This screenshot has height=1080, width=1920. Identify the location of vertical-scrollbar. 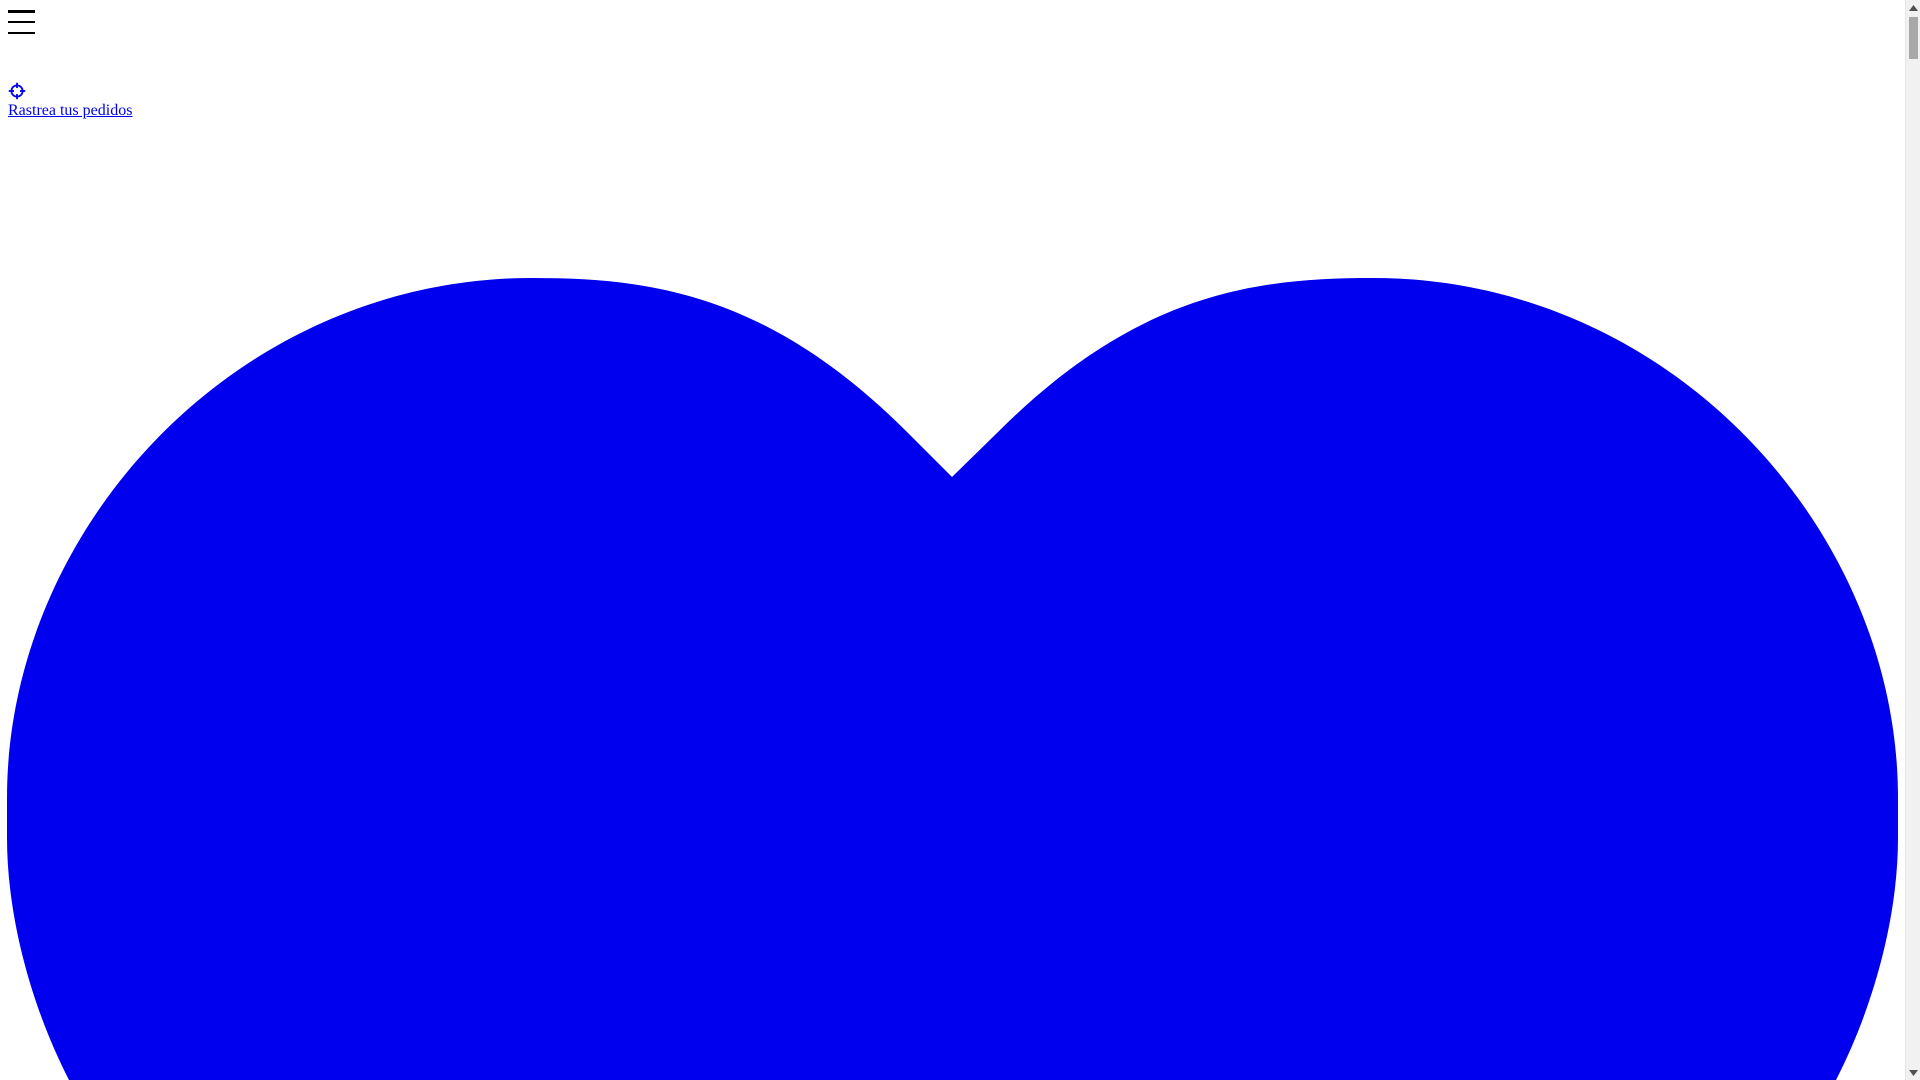
(1912, 540).